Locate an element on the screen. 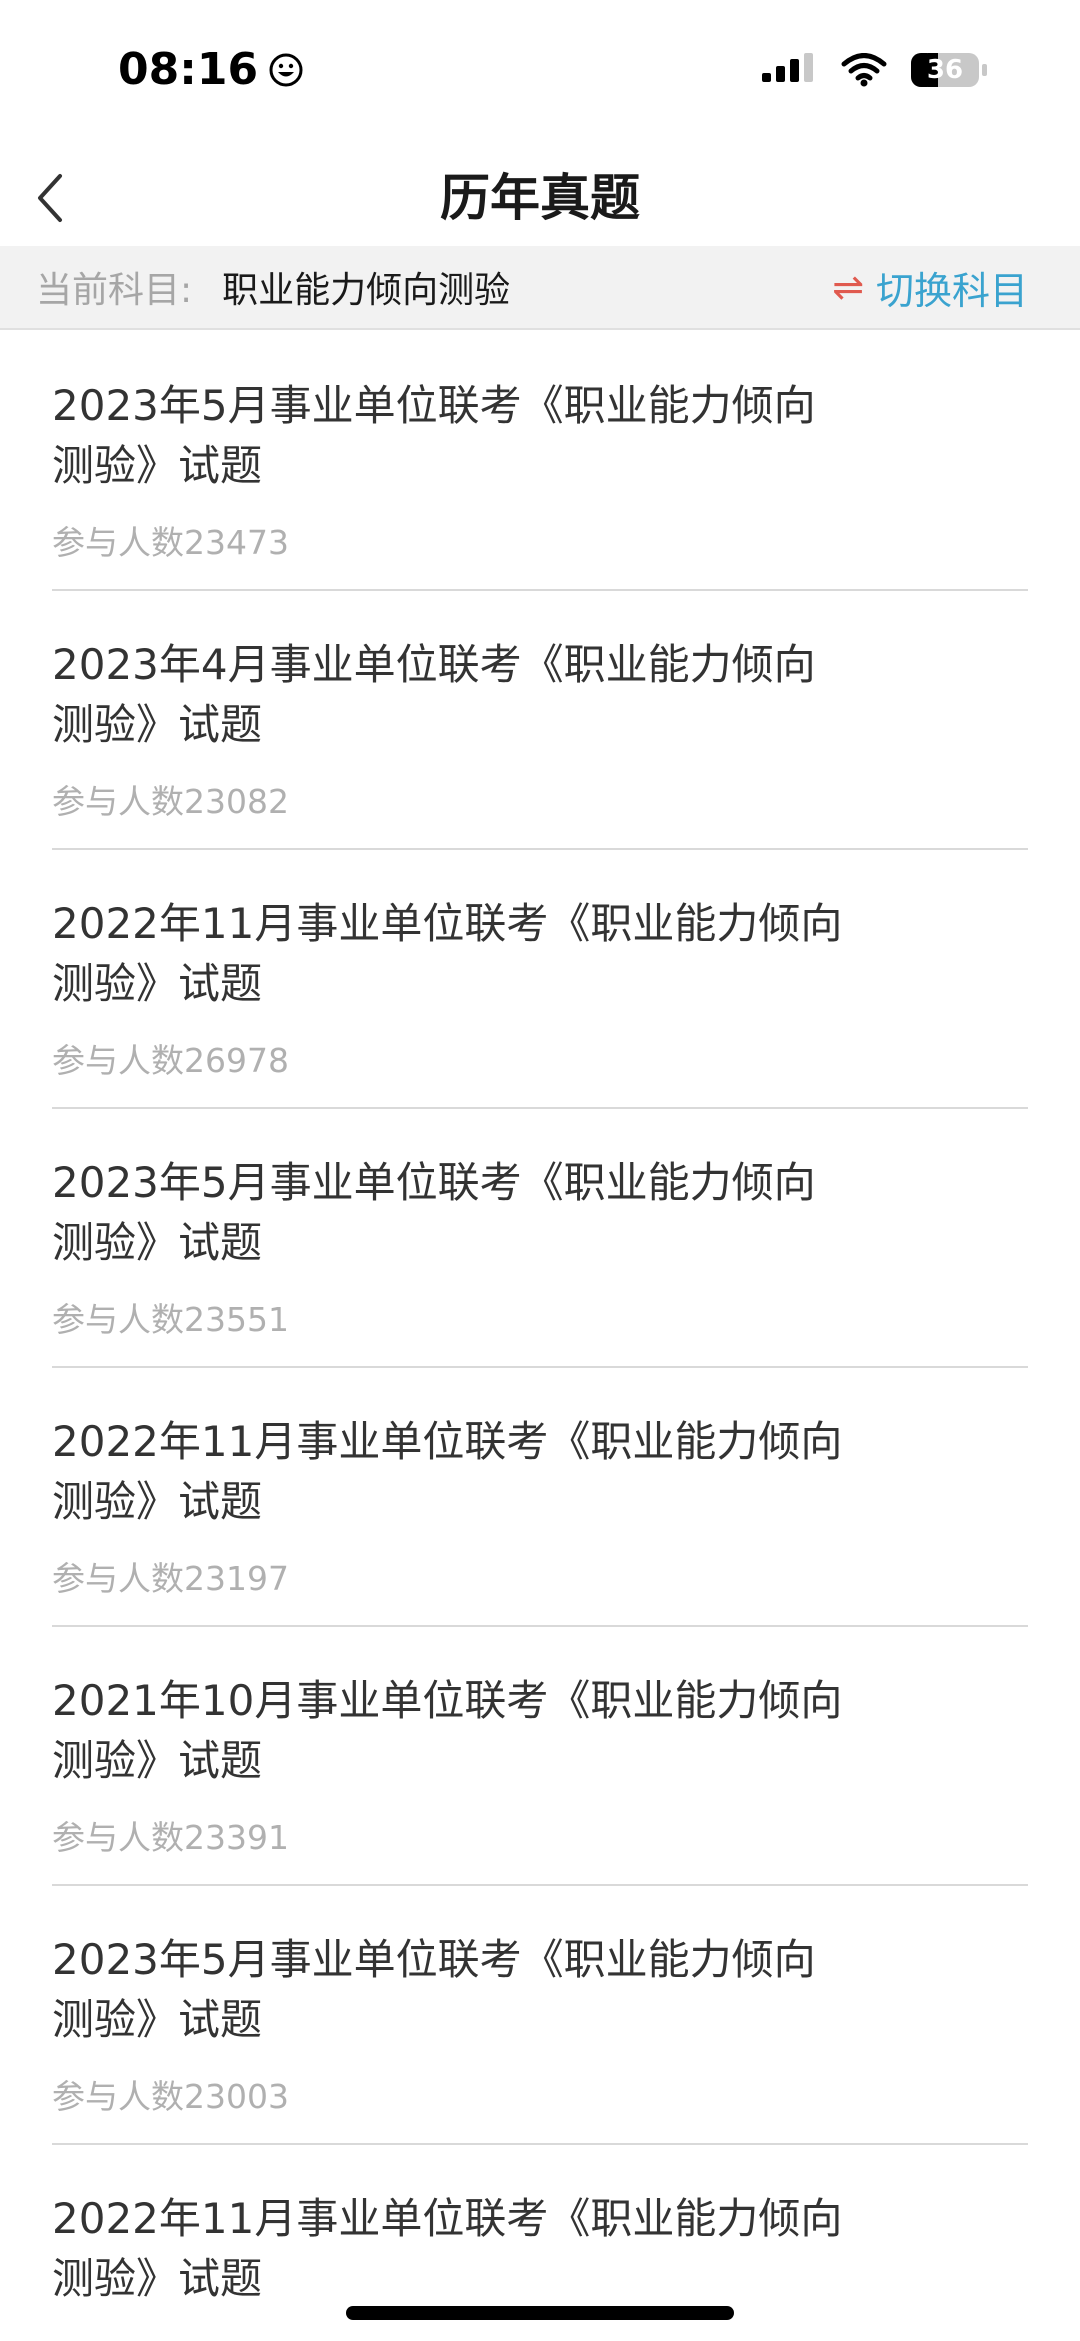 Image resolution: width=1080 pixels, height=2341 pixels. smiley-icon is located at coordinates (286, 69).